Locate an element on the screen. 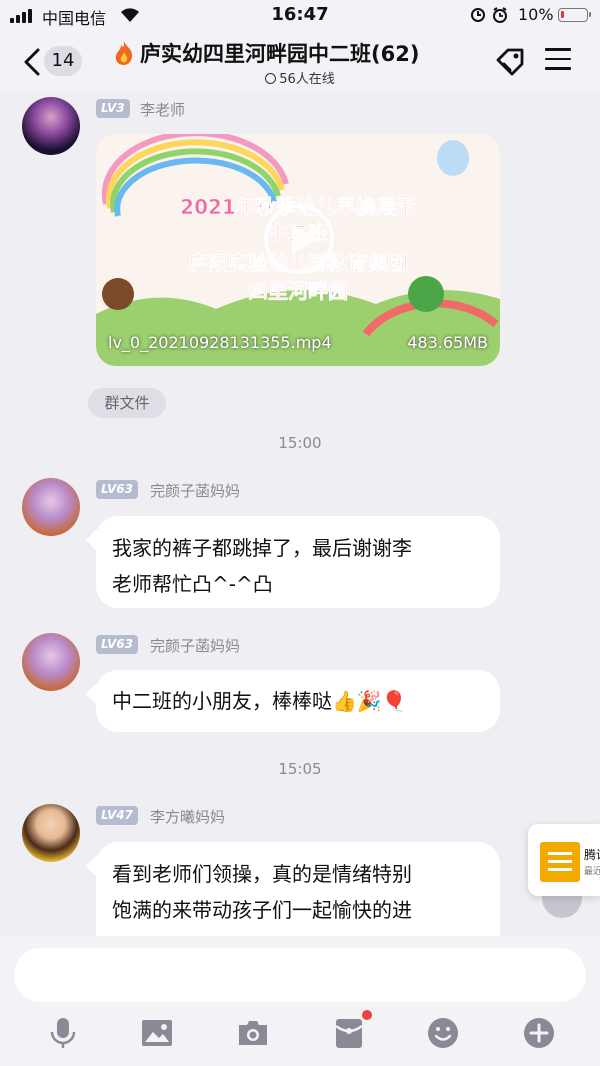 The image size is (600, 1066). mic-icon is located at coordinates (63, 1033).